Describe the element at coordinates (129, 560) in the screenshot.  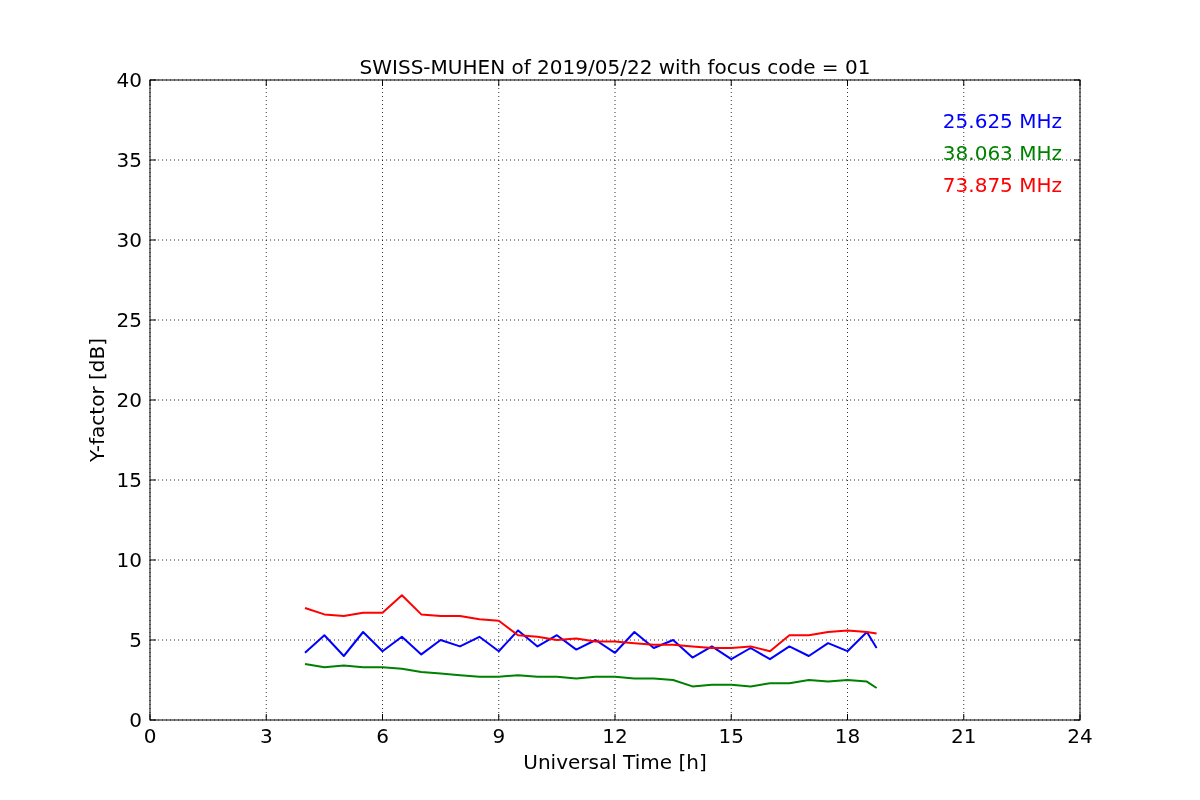
I see `y-tick-label: 10` at that location.